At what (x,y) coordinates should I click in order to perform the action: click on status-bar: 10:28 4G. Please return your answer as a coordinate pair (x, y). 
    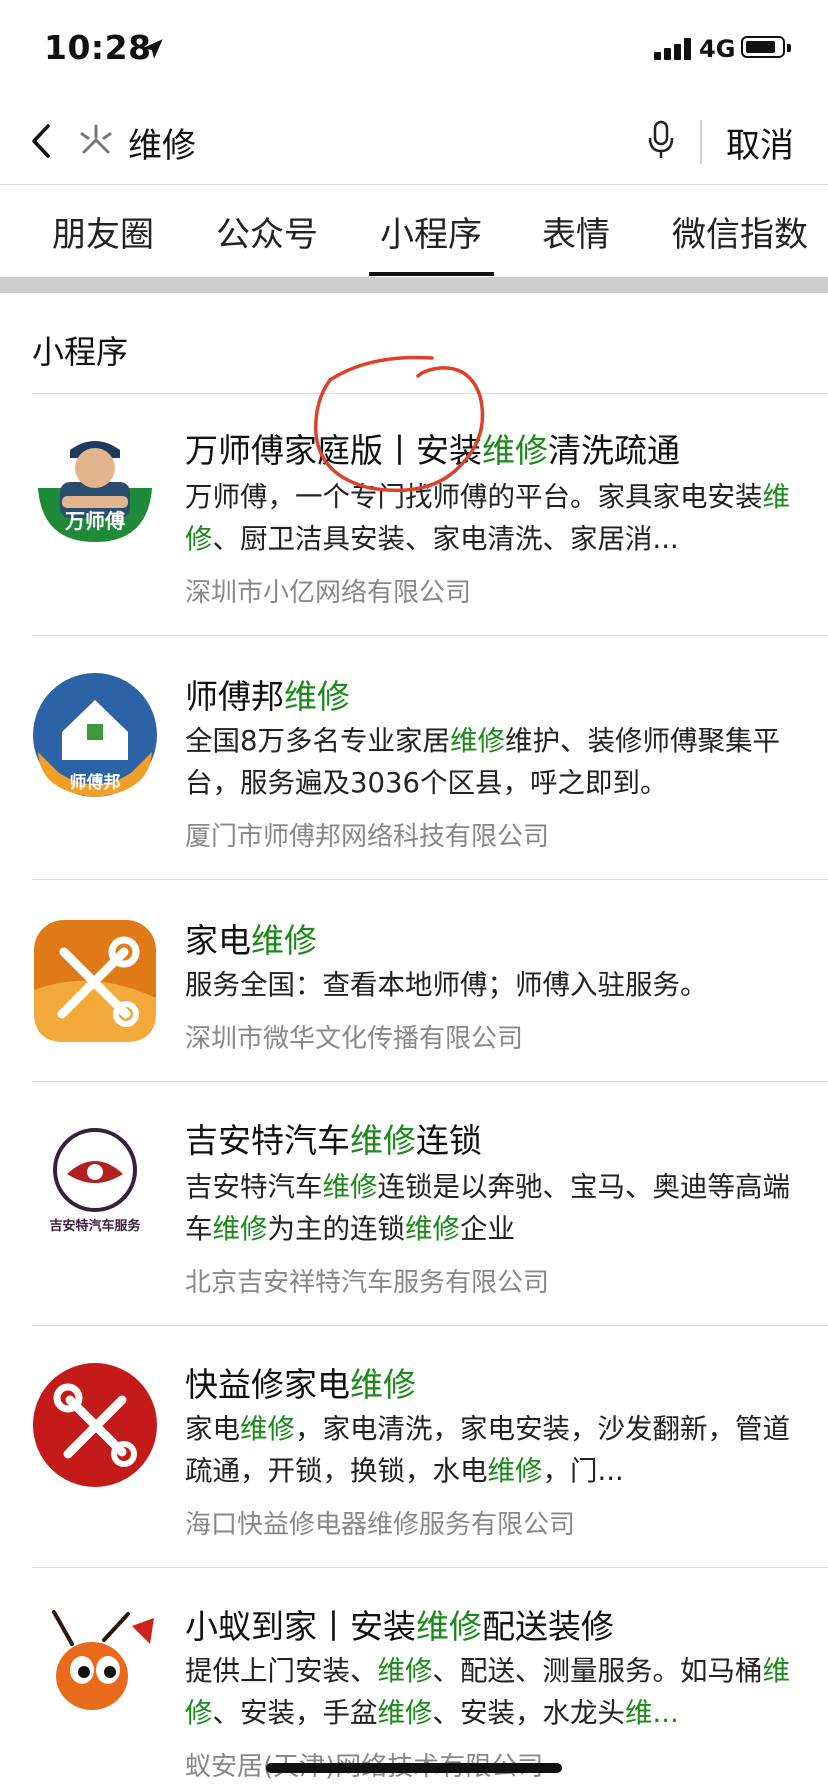
    Looking at the image, I should click on (414, 49).